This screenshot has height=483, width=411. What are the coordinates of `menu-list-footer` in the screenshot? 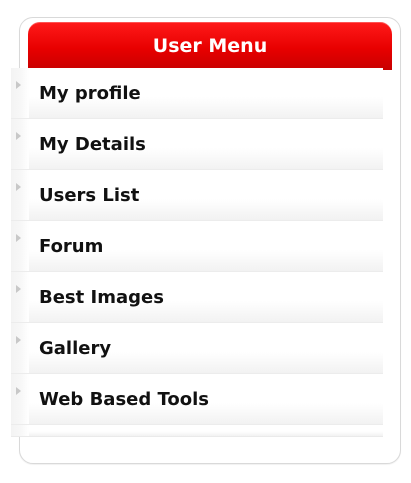 It's located at (197, 431).